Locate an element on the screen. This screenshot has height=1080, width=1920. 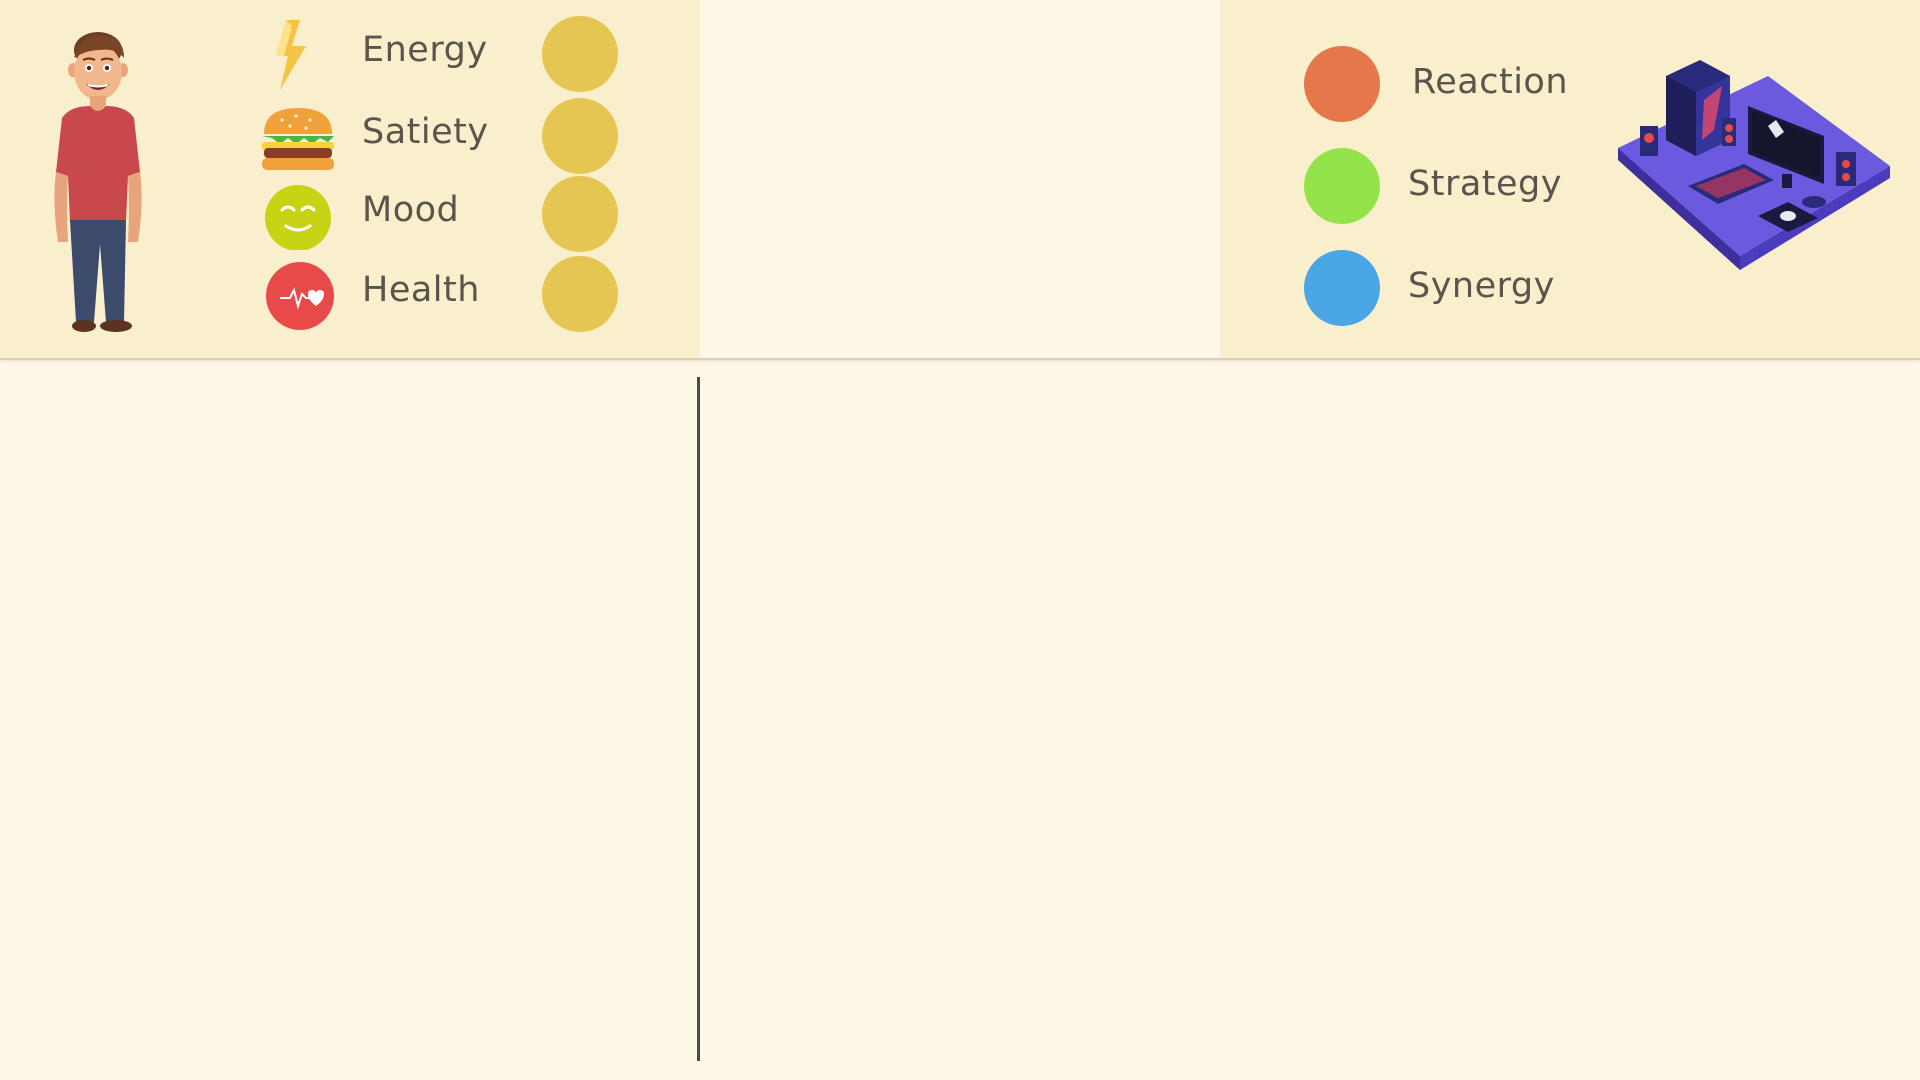
stat-label-mood: Mood is located at coordinates (411, 210).